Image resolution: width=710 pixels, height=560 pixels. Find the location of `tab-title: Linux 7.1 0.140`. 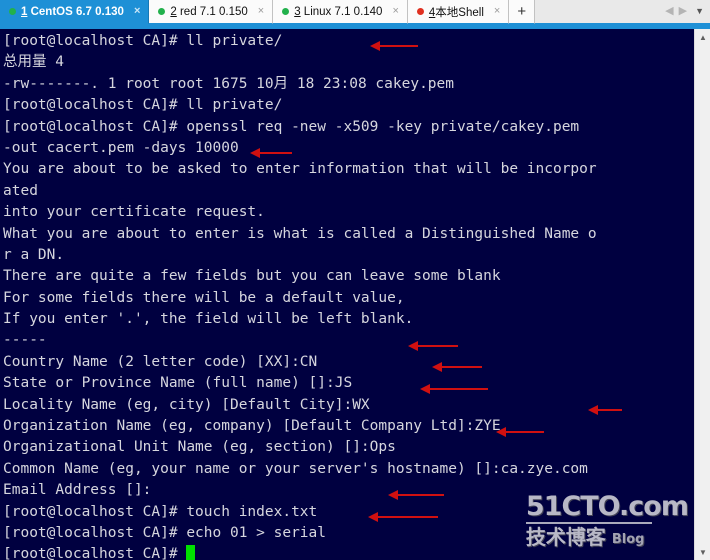

tab-title: Linux 7.1 0.140 is located at coordinates (341, 11).